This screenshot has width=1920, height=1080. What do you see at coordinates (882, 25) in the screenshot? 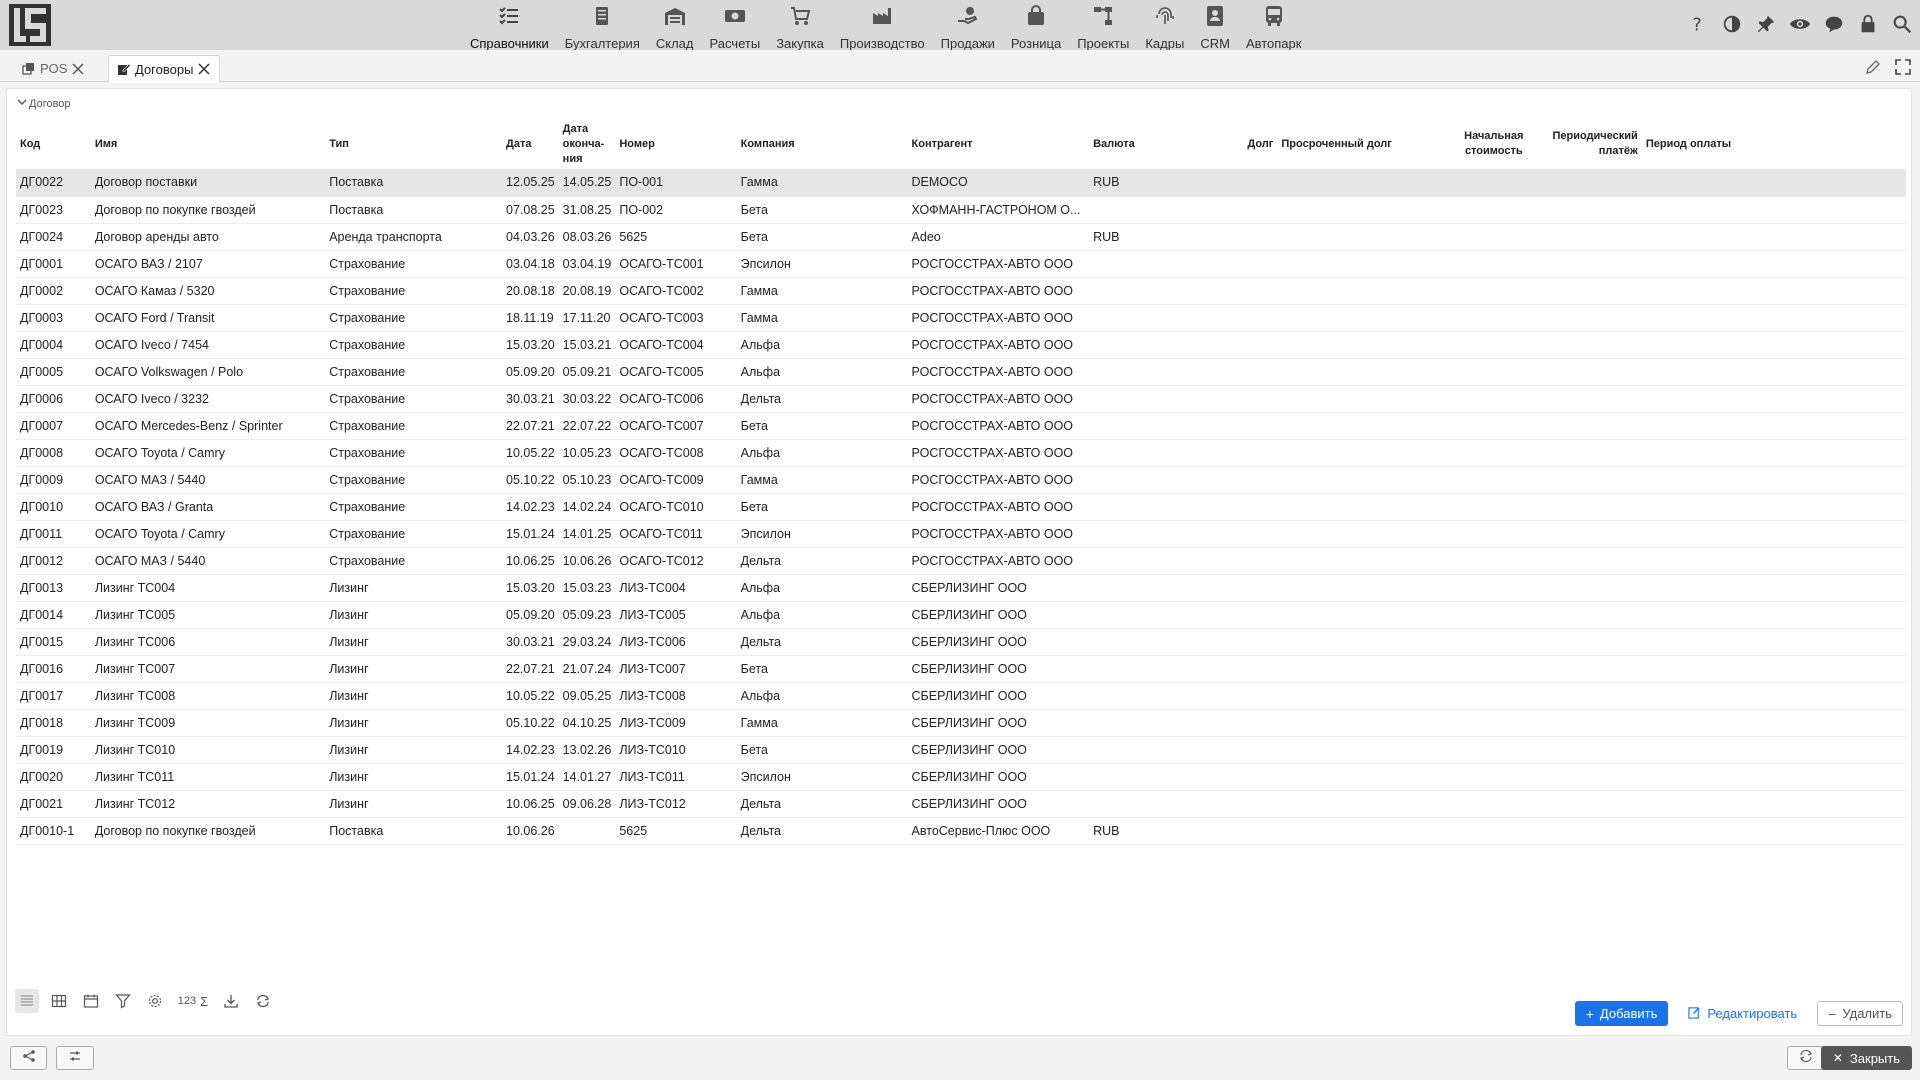
I see `module-production: Производство` at bounding box center [882, 25].